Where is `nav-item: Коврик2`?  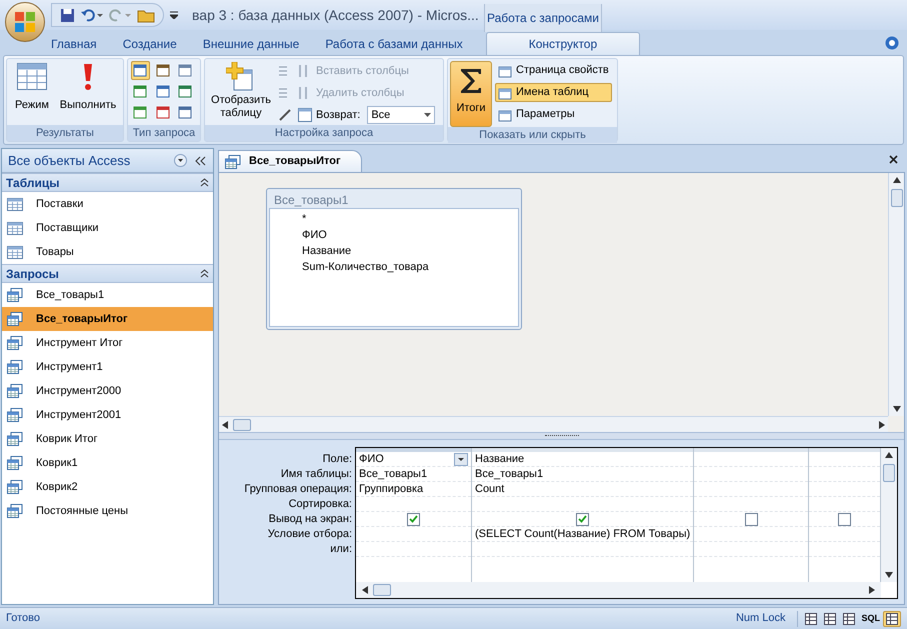 nav-item: Коврик2 is located at coordinates (107, 487).